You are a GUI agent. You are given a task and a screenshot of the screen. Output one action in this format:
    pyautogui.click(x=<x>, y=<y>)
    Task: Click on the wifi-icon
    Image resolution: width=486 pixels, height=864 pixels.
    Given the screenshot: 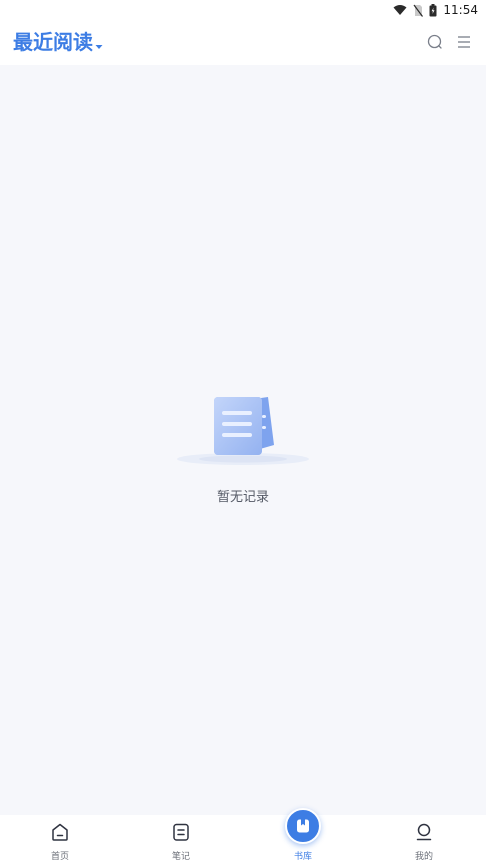 What is the action you would take?
    pyautogui.click(x=400, y=10)
    